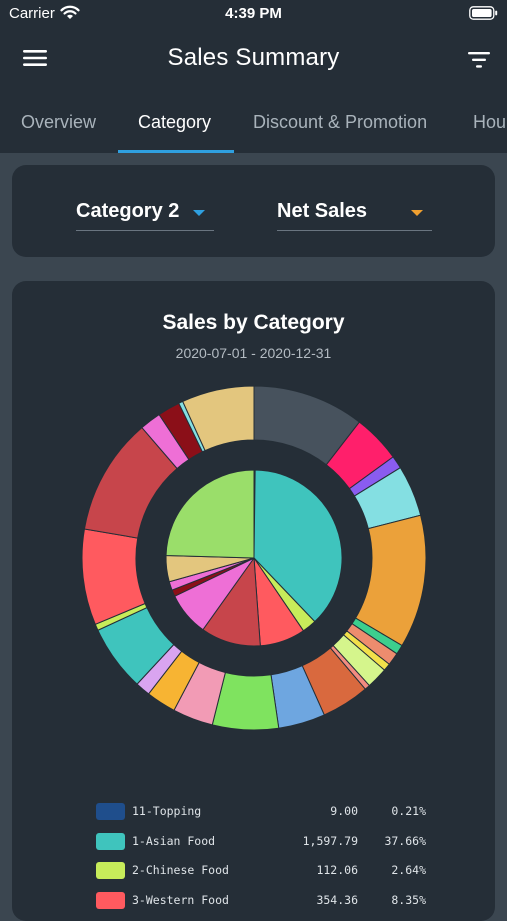  What do you see at coordinates (58, 122) in the screenshot?
I see `tab-overview: Overview` at bounding box center [58, 122].